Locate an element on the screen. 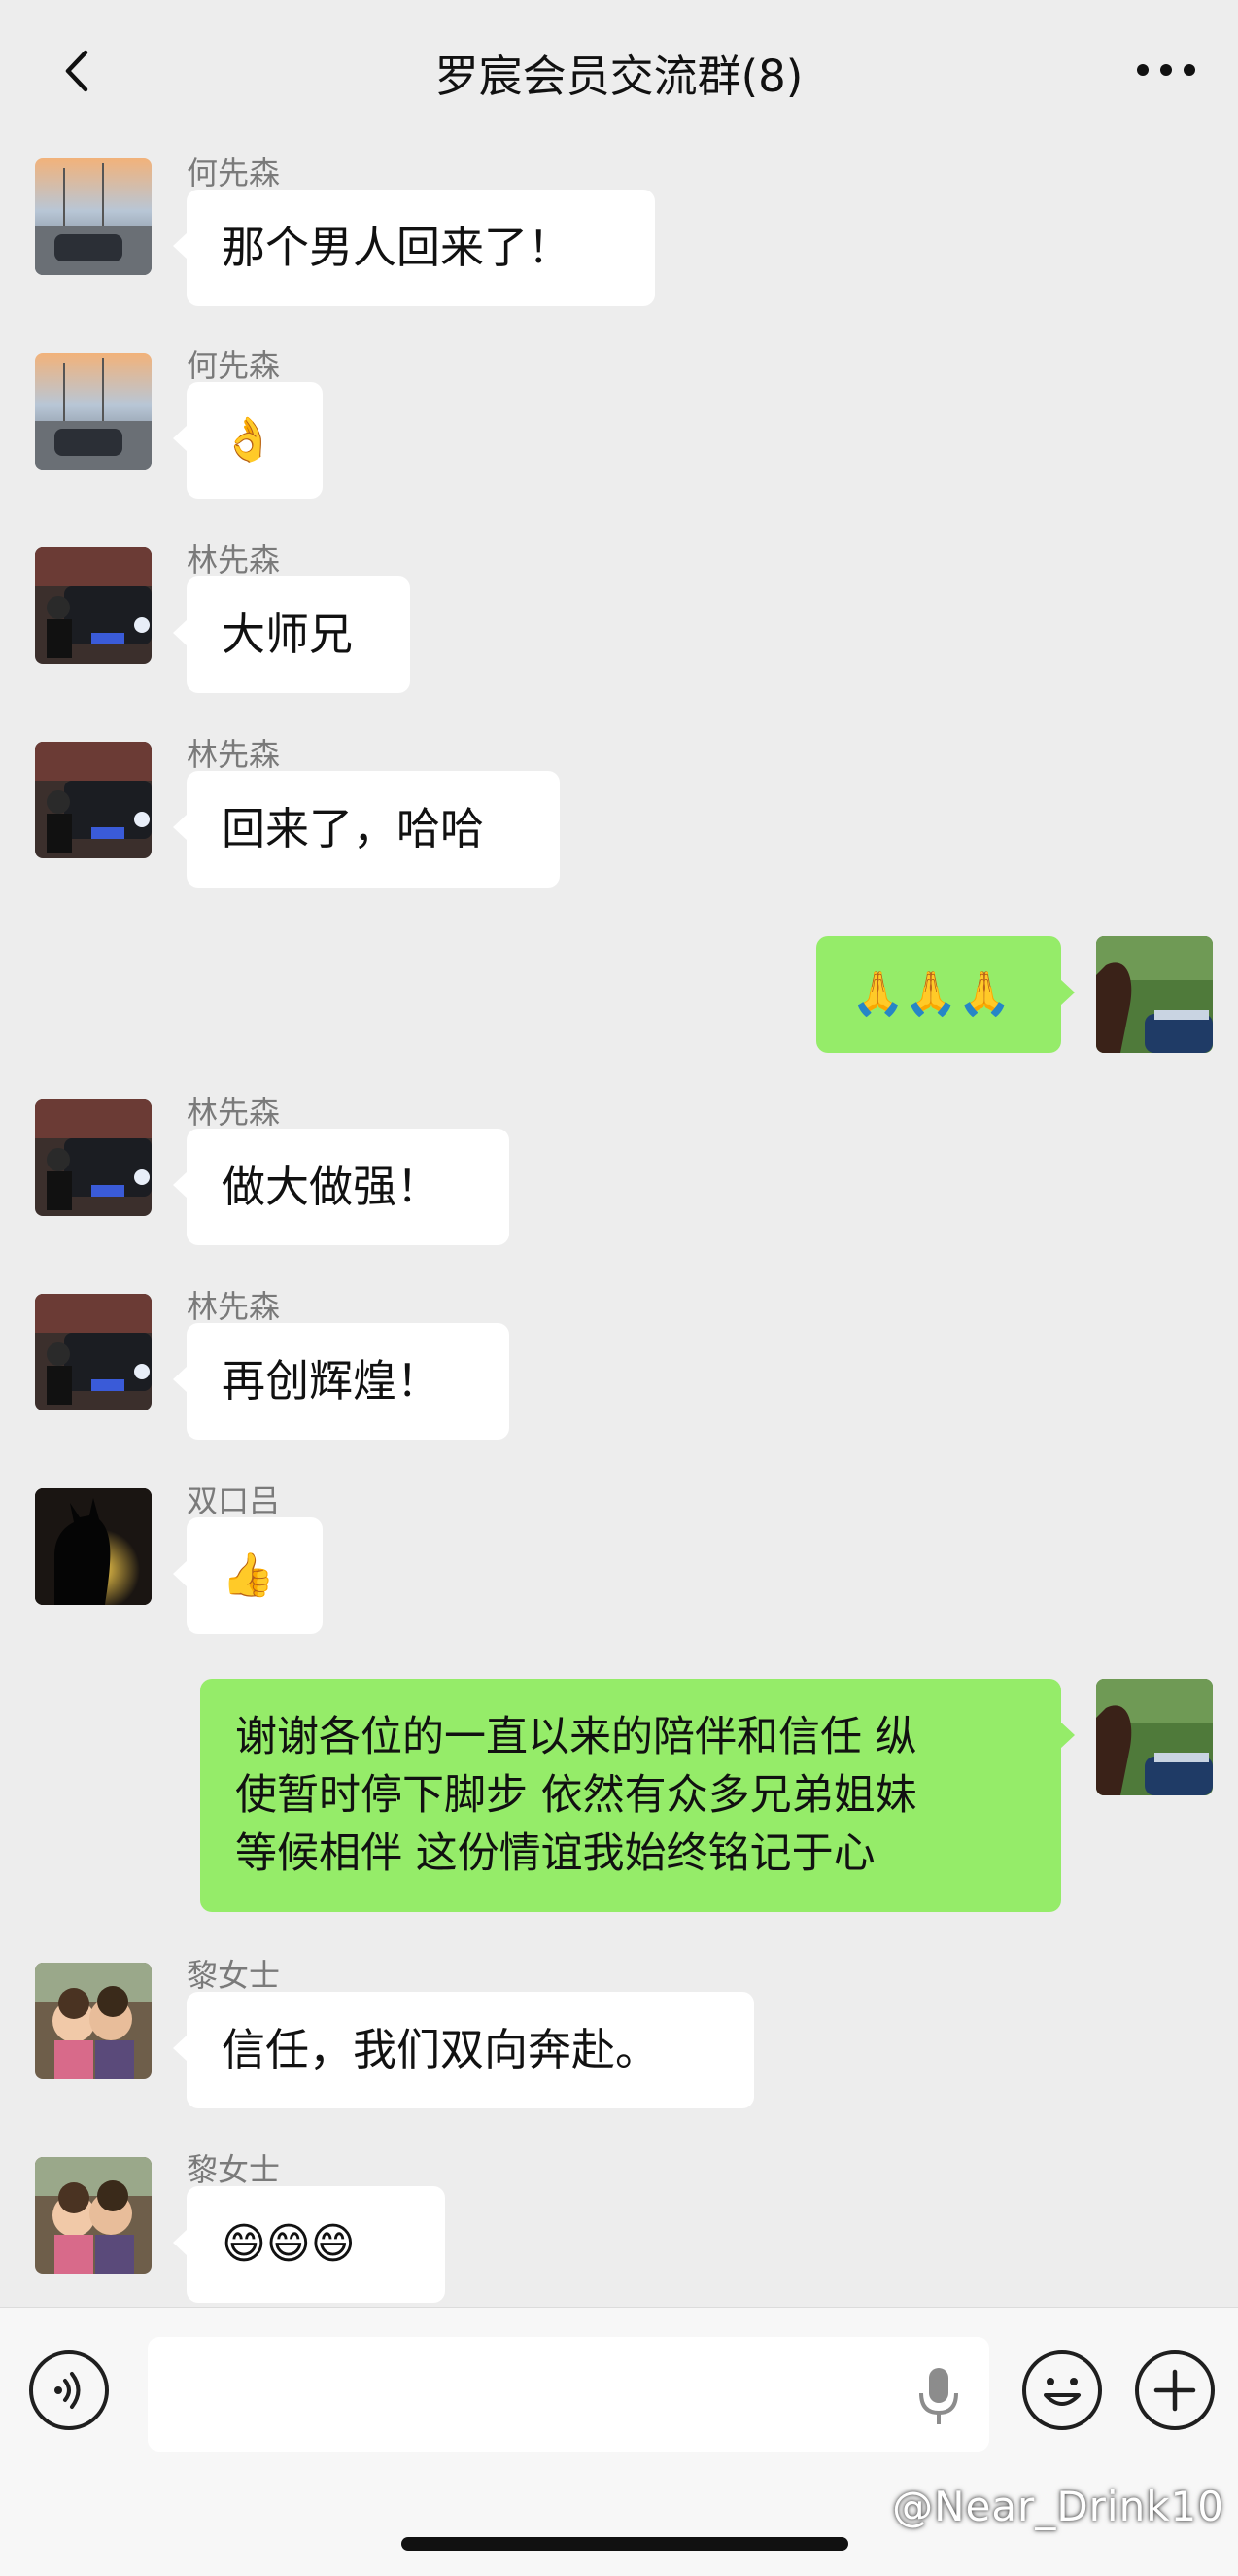  message-bubble: 做大做强！ is located at coordinates (341, 1187).